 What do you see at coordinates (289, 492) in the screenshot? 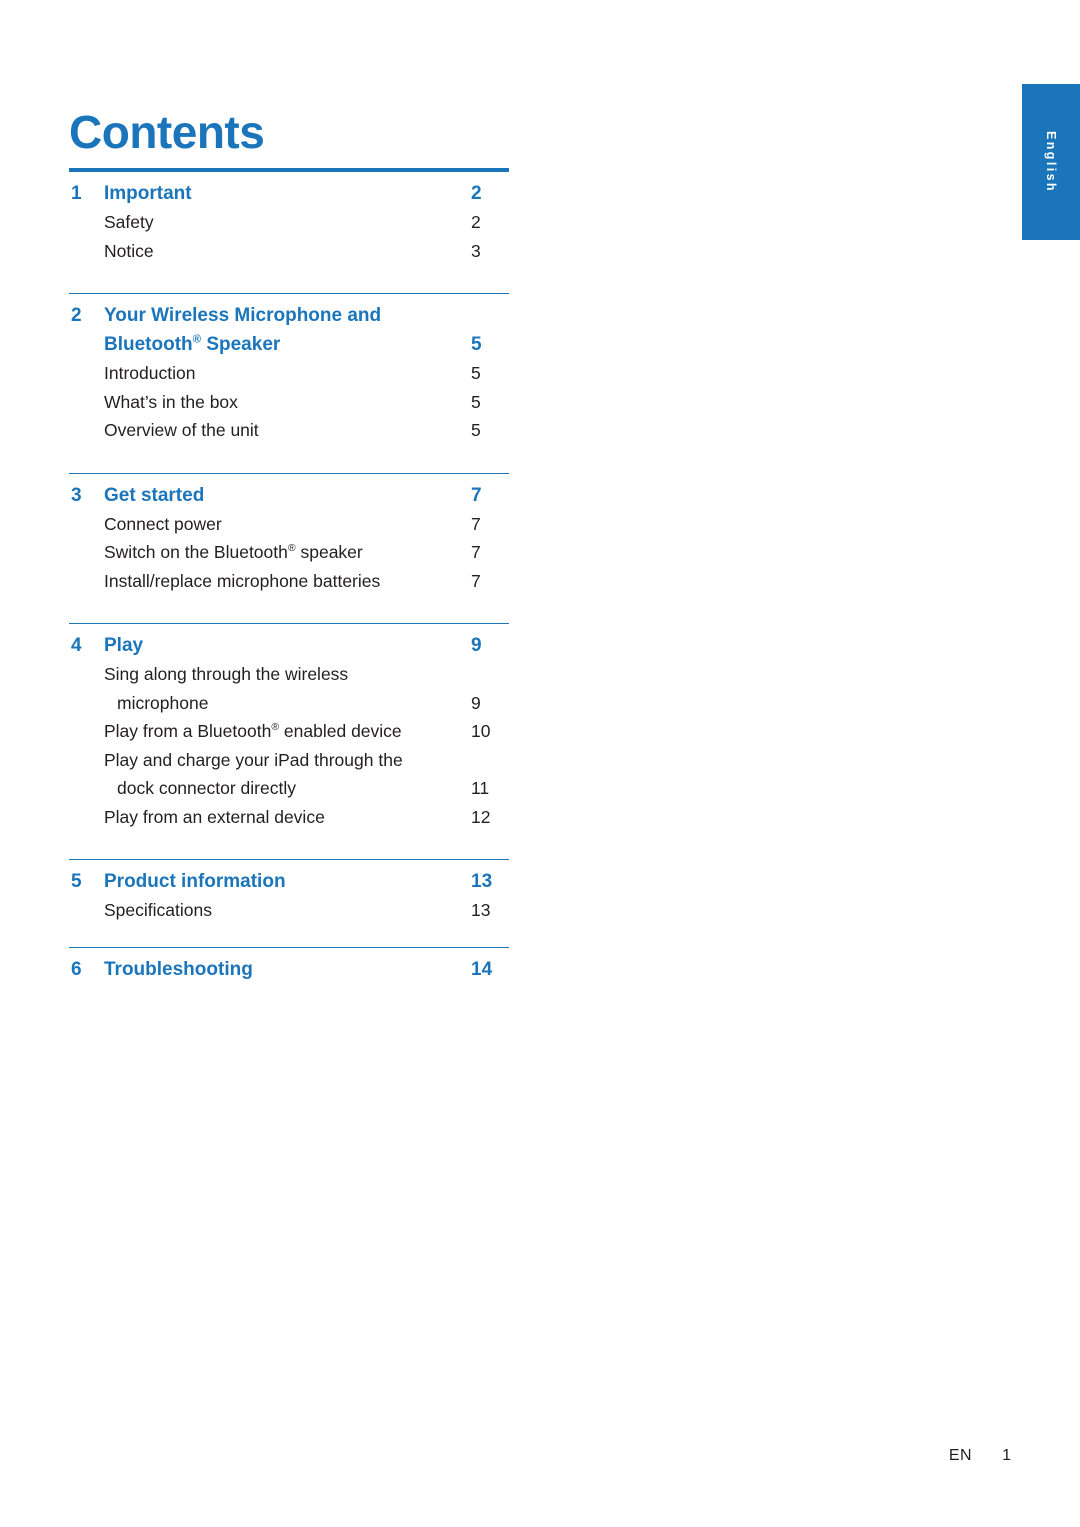
I see `toc-chapter-get-started: 3 Get started 7` at bounding box center [289, 492].